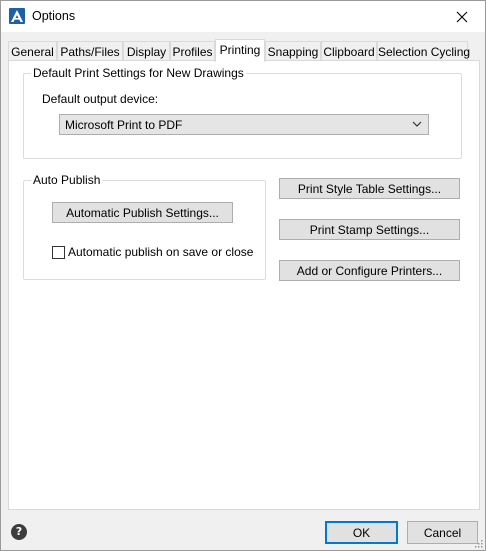  Describe the element at coordinates (417, 124) in the screenshot. I see `chevron-down-icon` at that location.